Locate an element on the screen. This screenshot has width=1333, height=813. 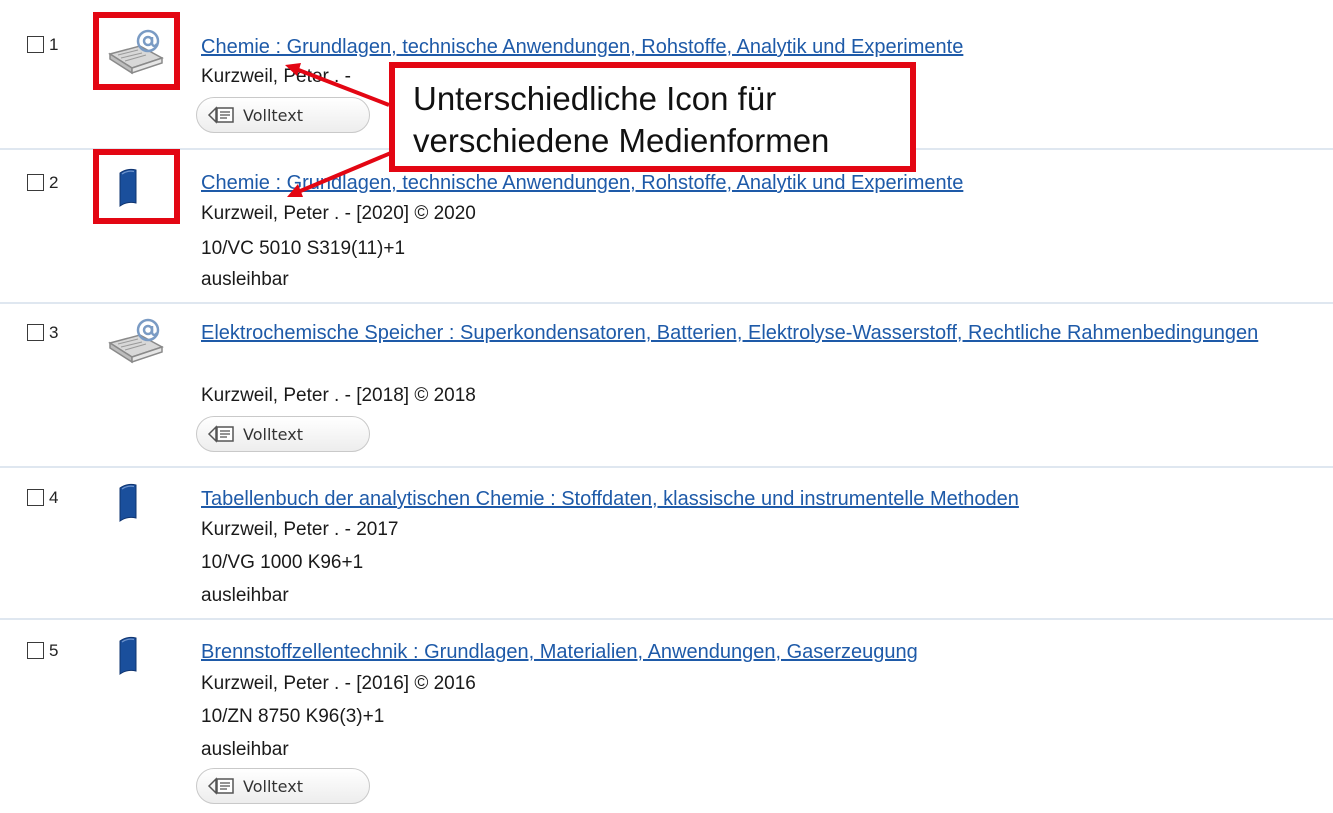
arrow-line-top is located at coordinates (342, 87).